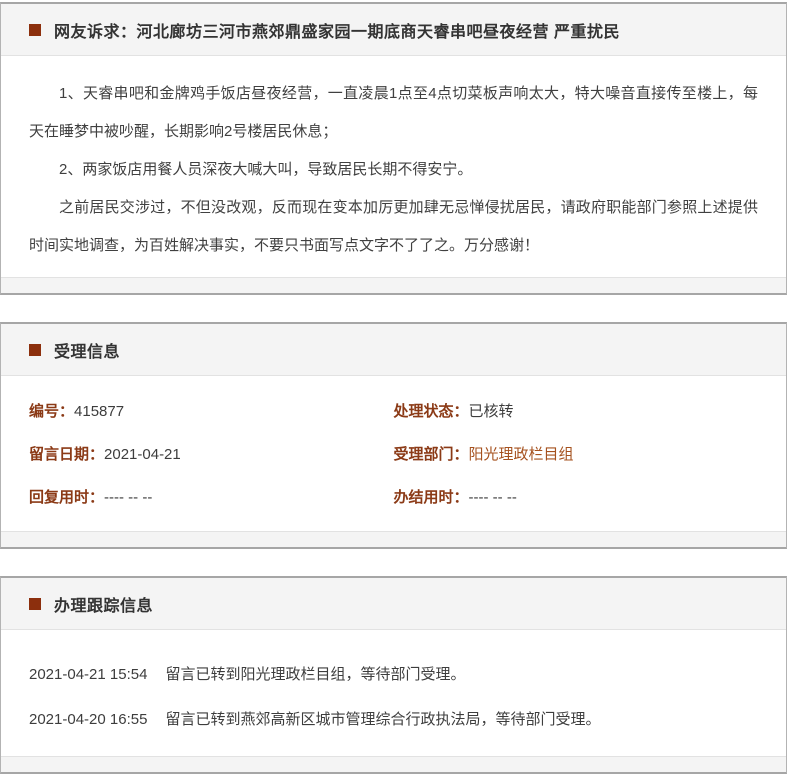  I want to click on complaint-panel-header: 网友诉求：河北廊坊三河市燕郊鼎盛家园一期底商天睿串吧昼夜经营 严重扰民, so click(393, 30).